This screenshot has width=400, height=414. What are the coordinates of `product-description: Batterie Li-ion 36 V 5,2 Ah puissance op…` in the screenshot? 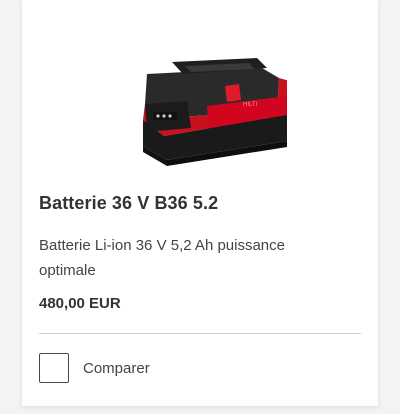 It's located at (162, 258).